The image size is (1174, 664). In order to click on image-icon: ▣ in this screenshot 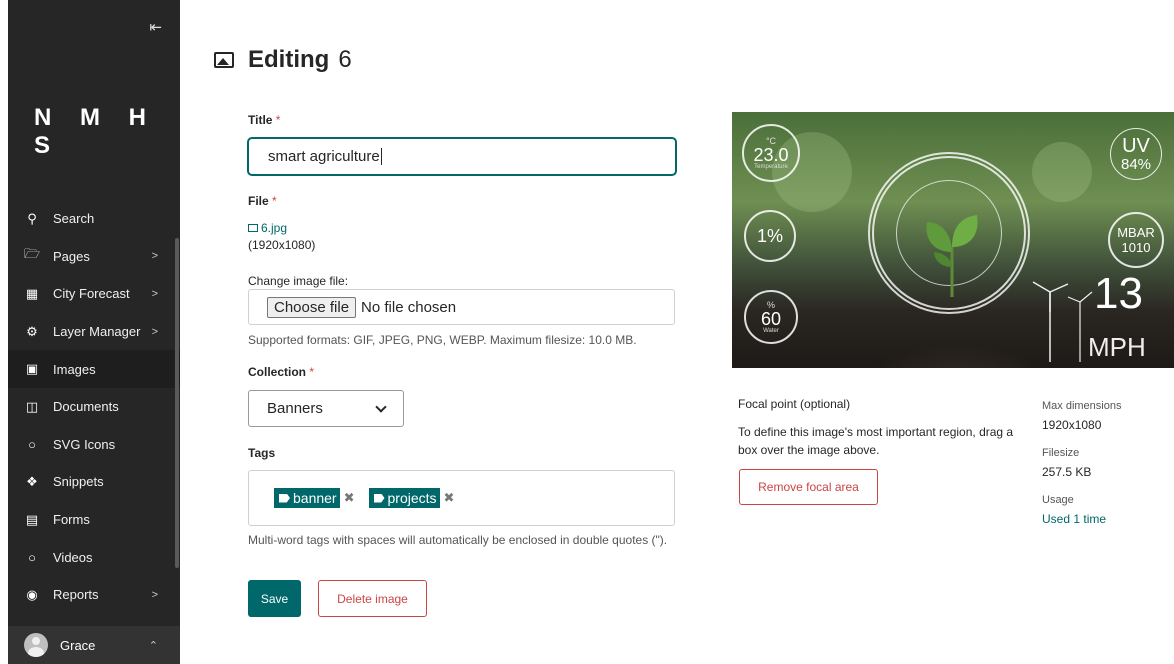, I will do `click(32, 369)`.